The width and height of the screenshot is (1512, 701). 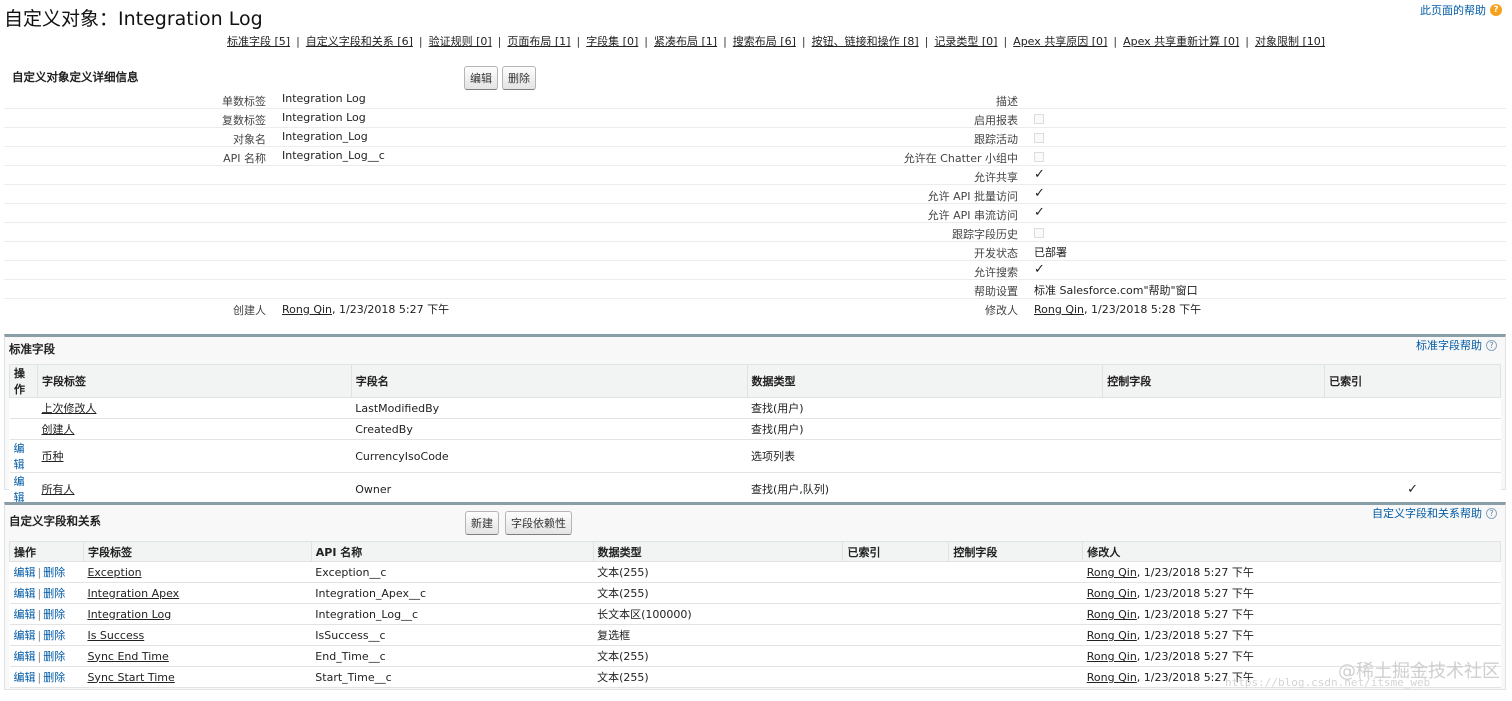 I want to click on column-header: 字段名, so click(x=549, y=381).